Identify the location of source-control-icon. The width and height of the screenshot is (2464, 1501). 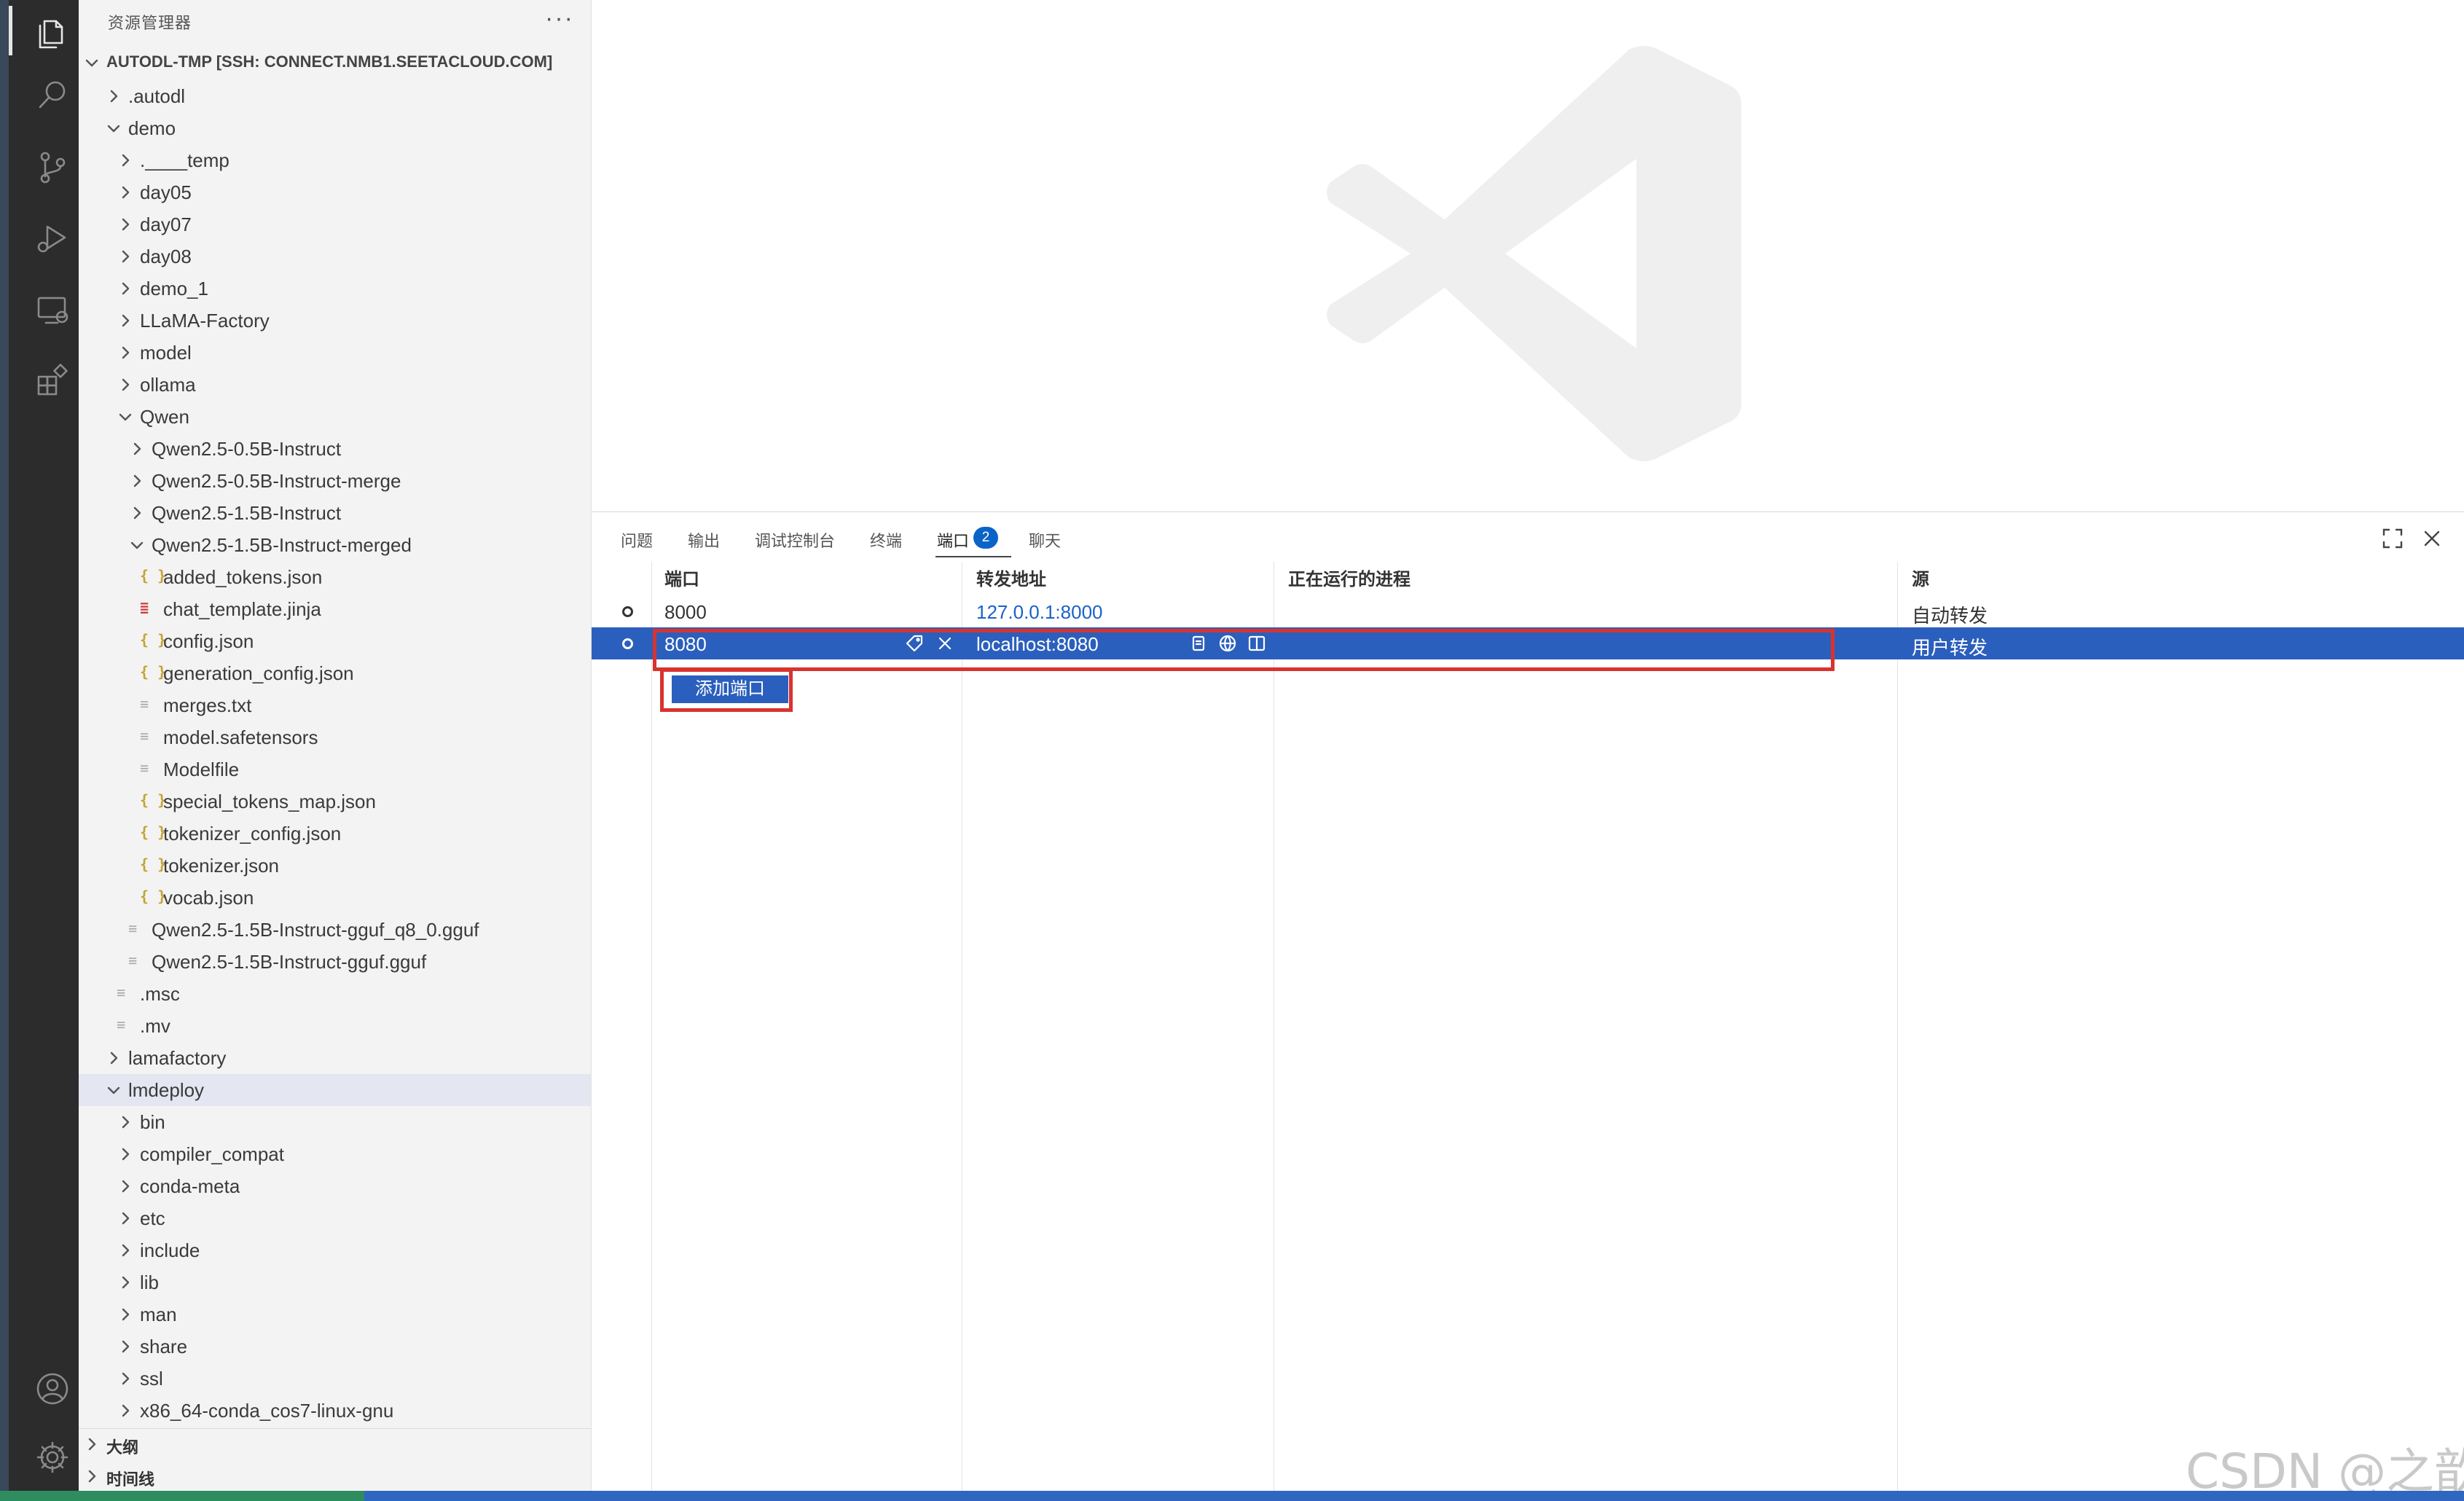
(52, 168).